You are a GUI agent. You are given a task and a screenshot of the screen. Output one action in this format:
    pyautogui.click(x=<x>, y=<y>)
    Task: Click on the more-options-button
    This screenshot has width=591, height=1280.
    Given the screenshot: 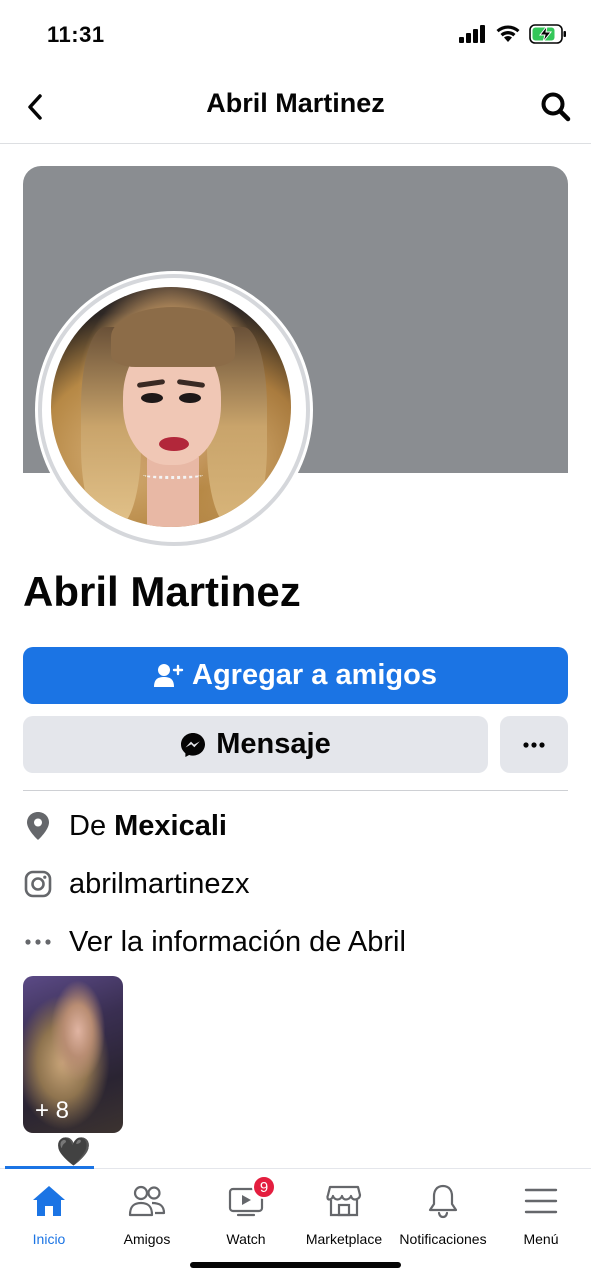 What is the action you would take?
    pyautogui.click(x=534, y=744)
    